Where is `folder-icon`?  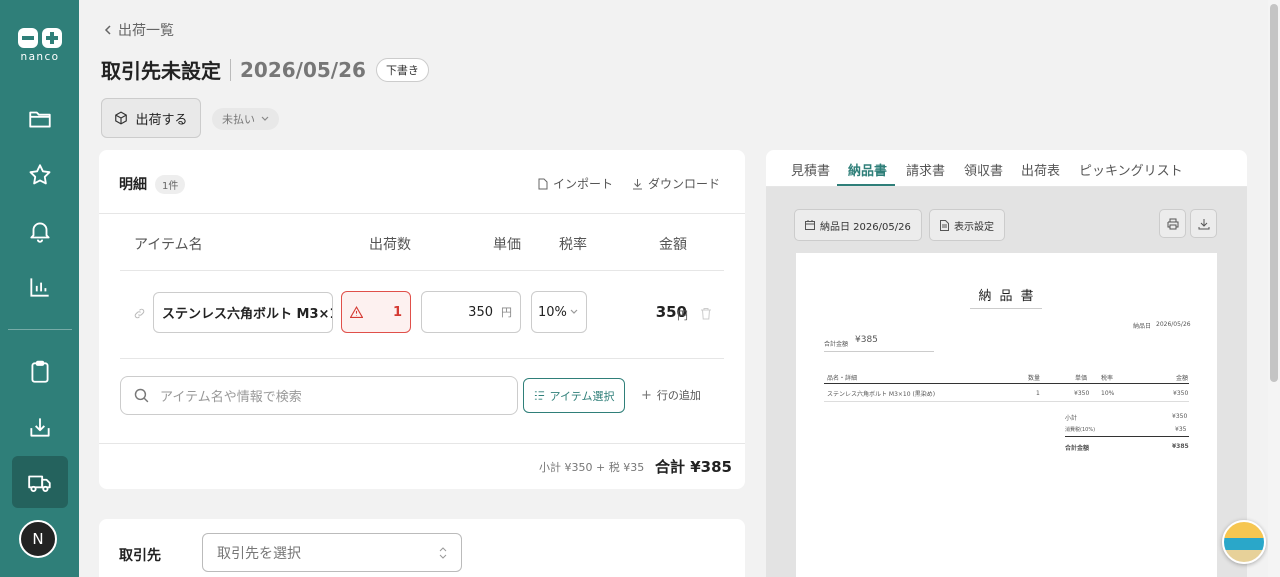 folder-icon is located at coordinates (40, 119).